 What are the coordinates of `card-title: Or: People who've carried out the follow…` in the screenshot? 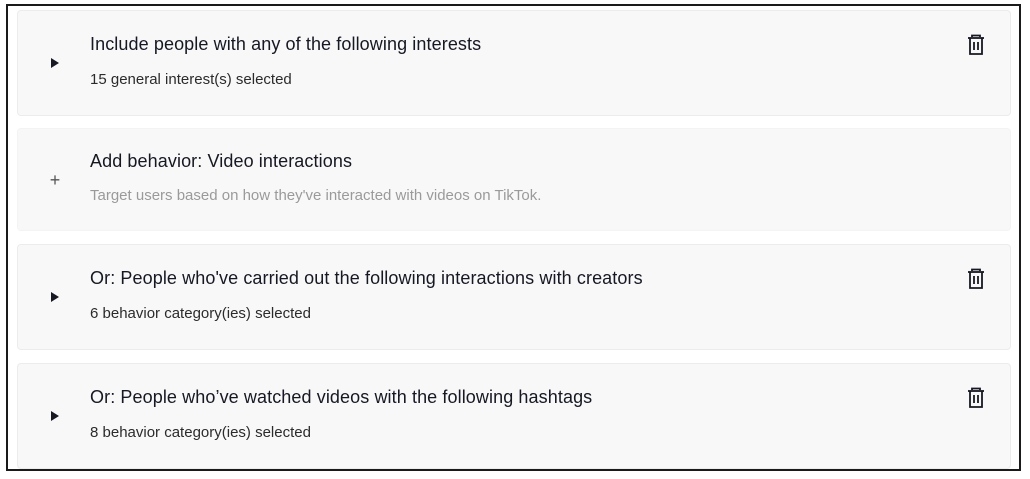 It's located at (366, 278).